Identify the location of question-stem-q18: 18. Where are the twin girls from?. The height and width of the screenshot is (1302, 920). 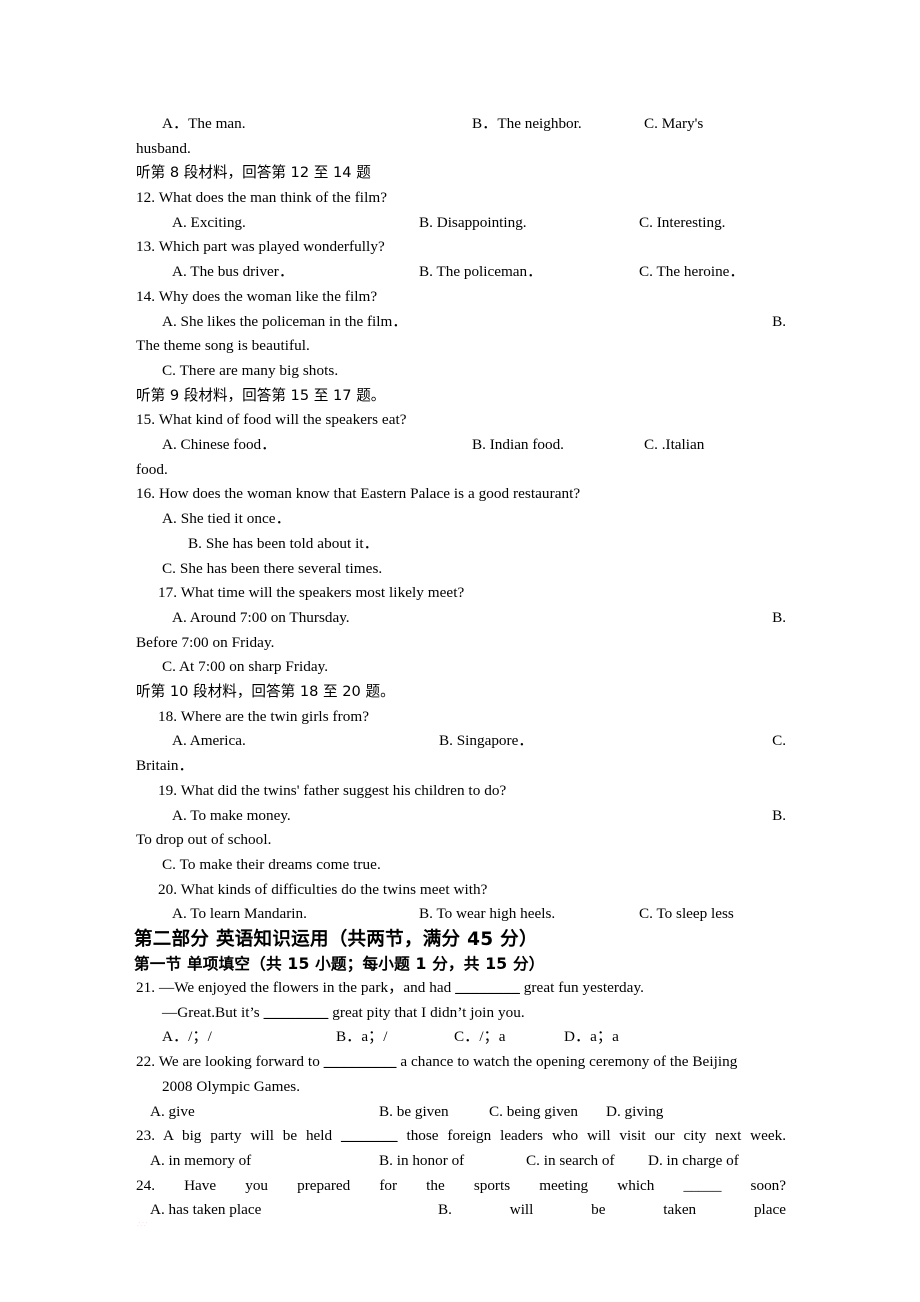
(264, 716).